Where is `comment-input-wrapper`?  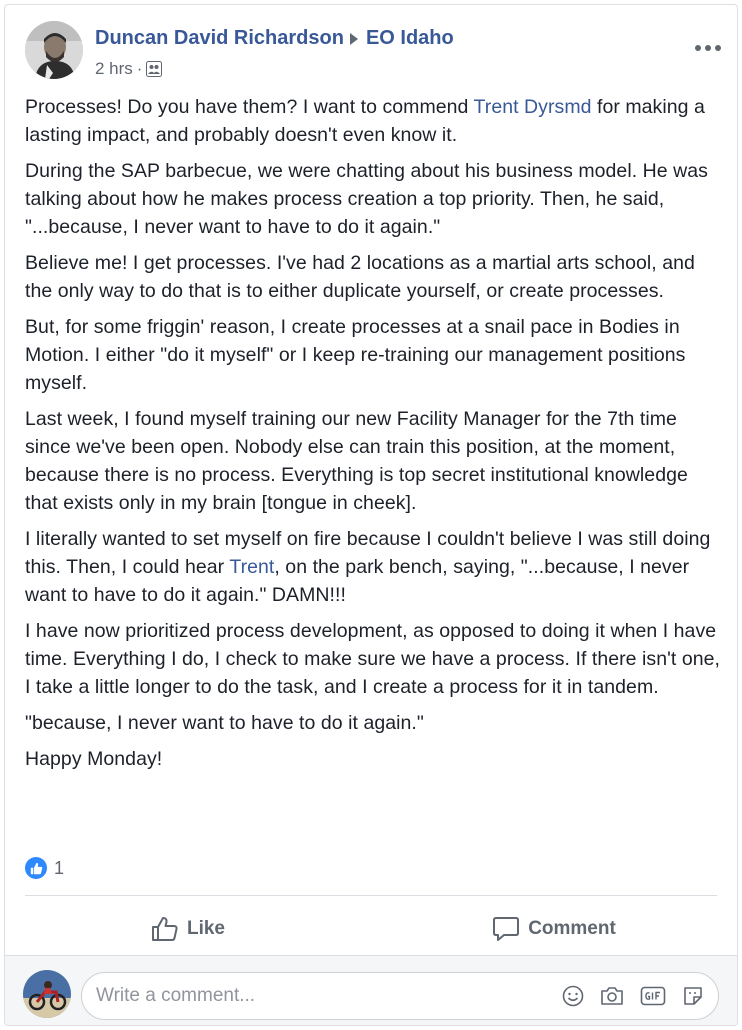
comment-input-wrapper is located at coordinates (400, 996).